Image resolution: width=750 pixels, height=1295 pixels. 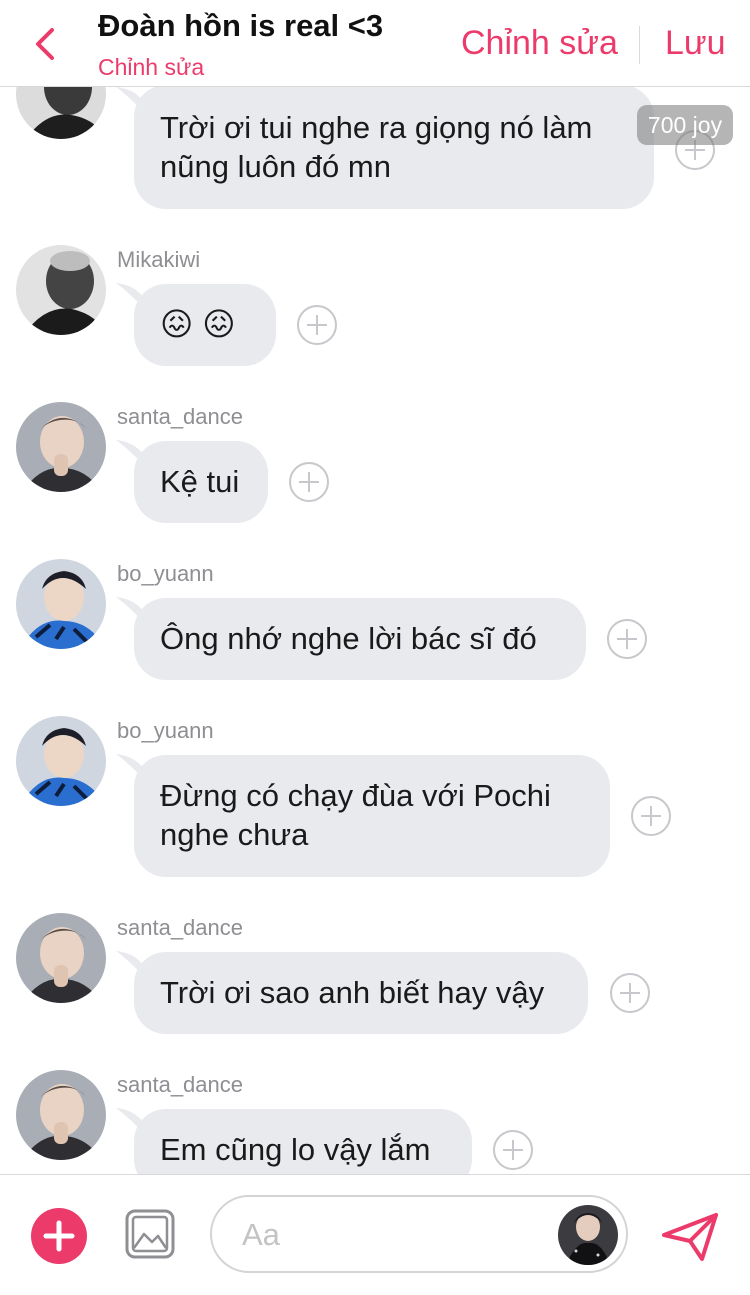 What do you see at coordinates (275, 166) in the screenshot?
I see `message-text-line: nũng luôn đó mn` at bounding box center [275, 166].